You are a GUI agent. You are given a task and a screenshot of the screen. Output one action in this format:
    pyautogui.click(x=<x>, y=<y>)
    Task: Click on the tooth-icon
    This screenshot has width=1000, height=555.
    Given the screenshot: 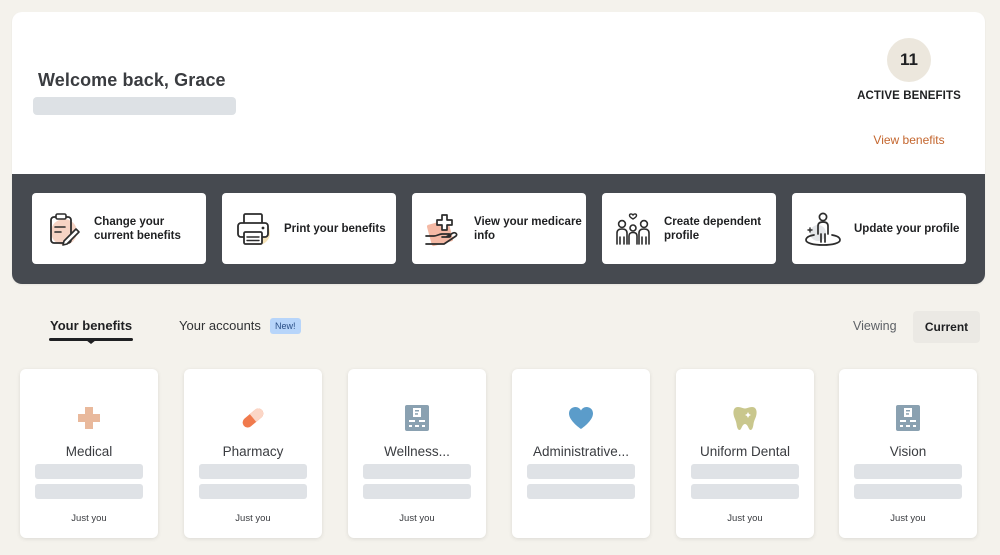 What is the action you would take?
    pyautogui.click(x=745, y=418)
    